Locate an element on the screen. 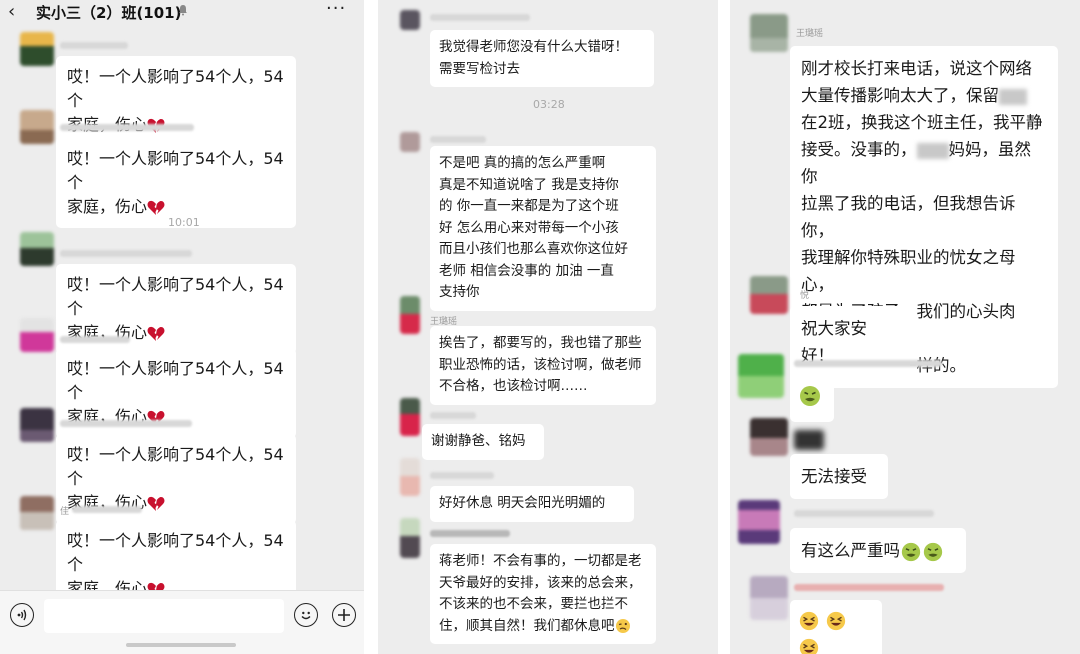 The width and height of the screenshot is (1080, 654). message-bubble: 我觉得老师您没有什么大错呀！ 需要写检讨去 is located at coordinates (542, 58).